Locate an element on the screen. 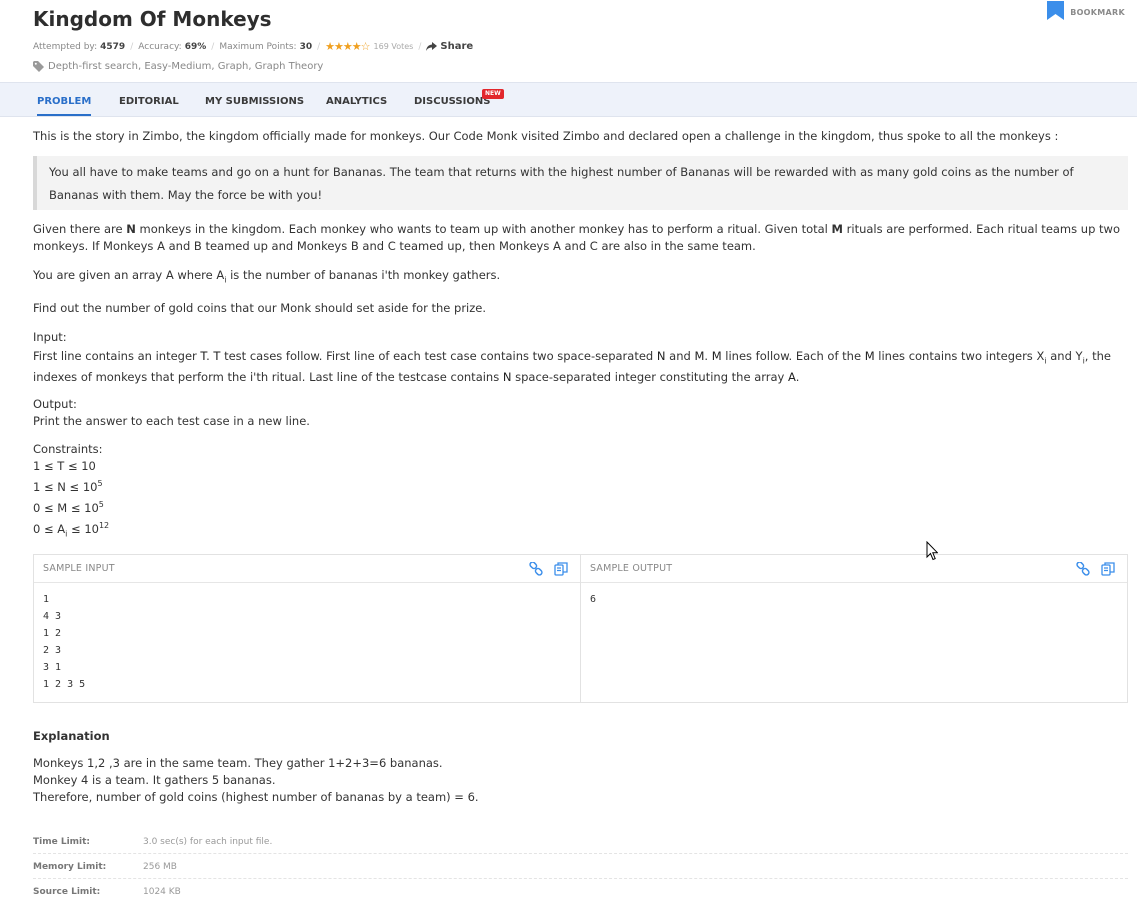 Image resolution: width=1137 pixels, height=904 pixels. tag-icon is located at coordinates (38, 66).